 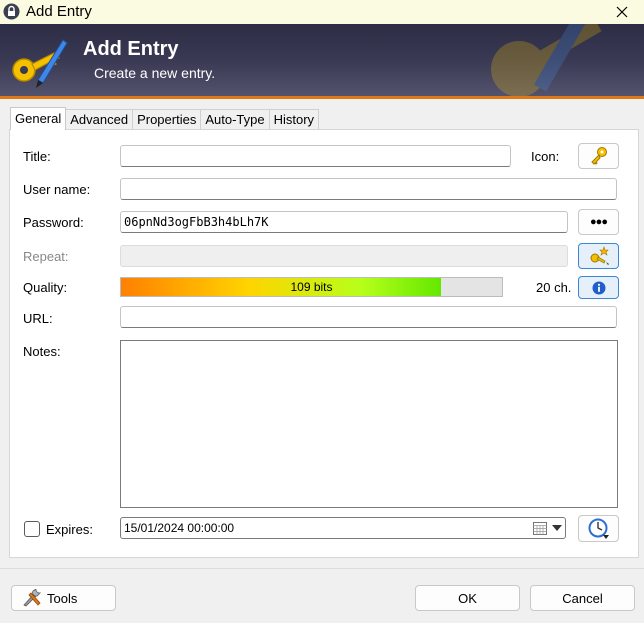 I want to click on key-icon, so click(x=598, y=156).